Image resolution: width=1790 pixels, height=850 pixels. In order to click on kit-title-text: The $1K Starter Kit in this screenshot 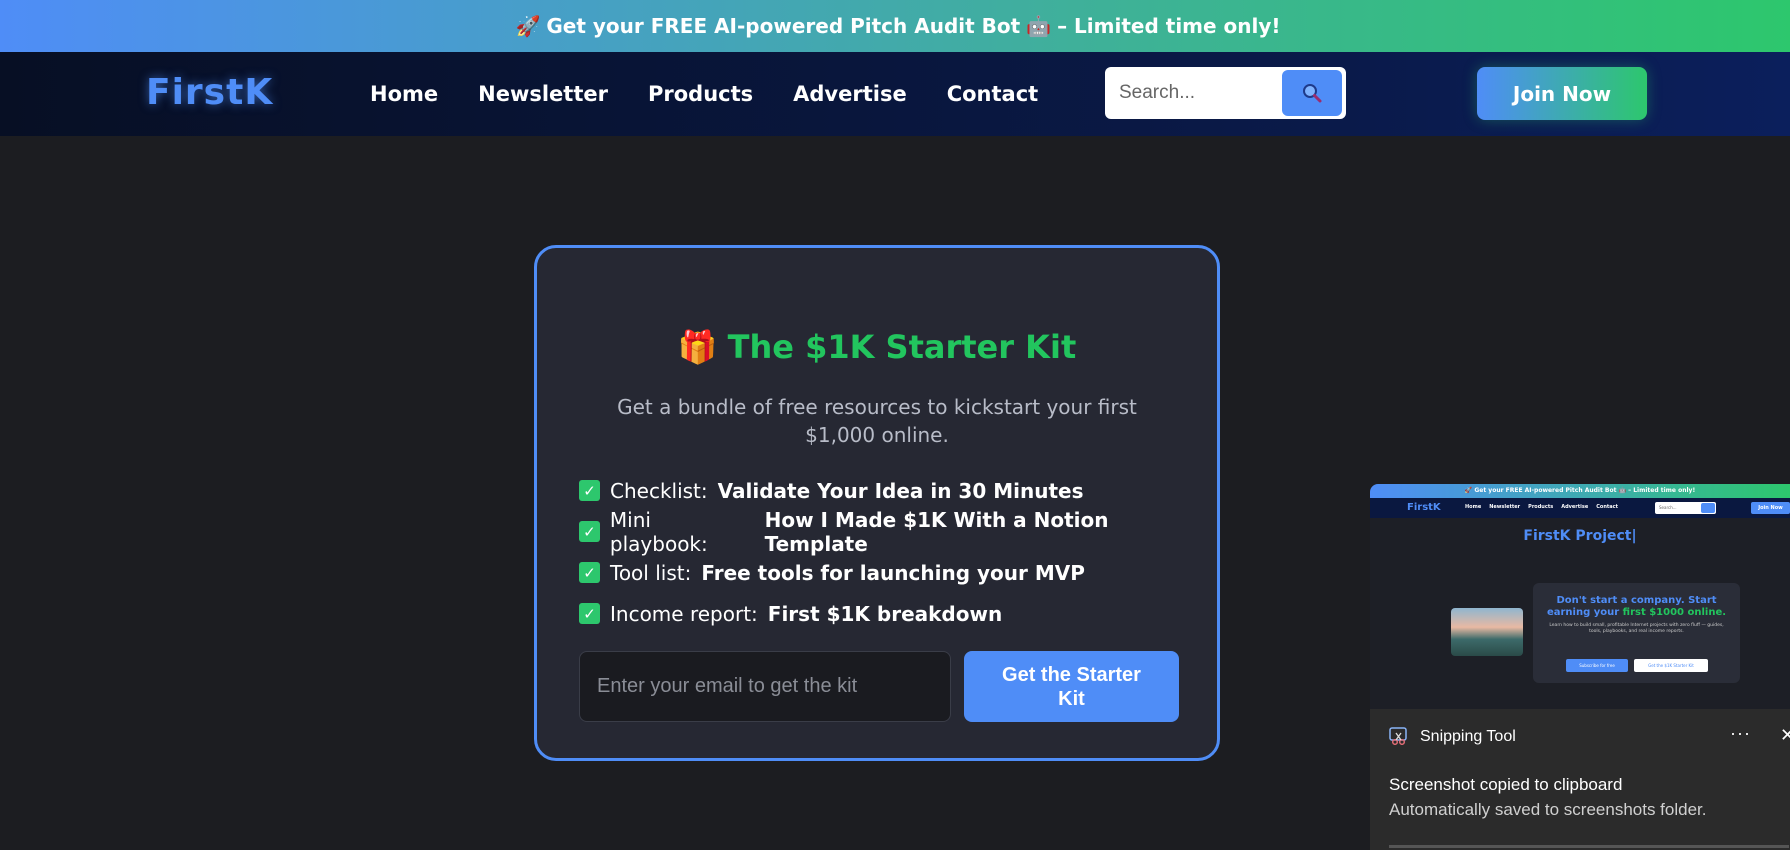, I will do `click(902, 347)`.